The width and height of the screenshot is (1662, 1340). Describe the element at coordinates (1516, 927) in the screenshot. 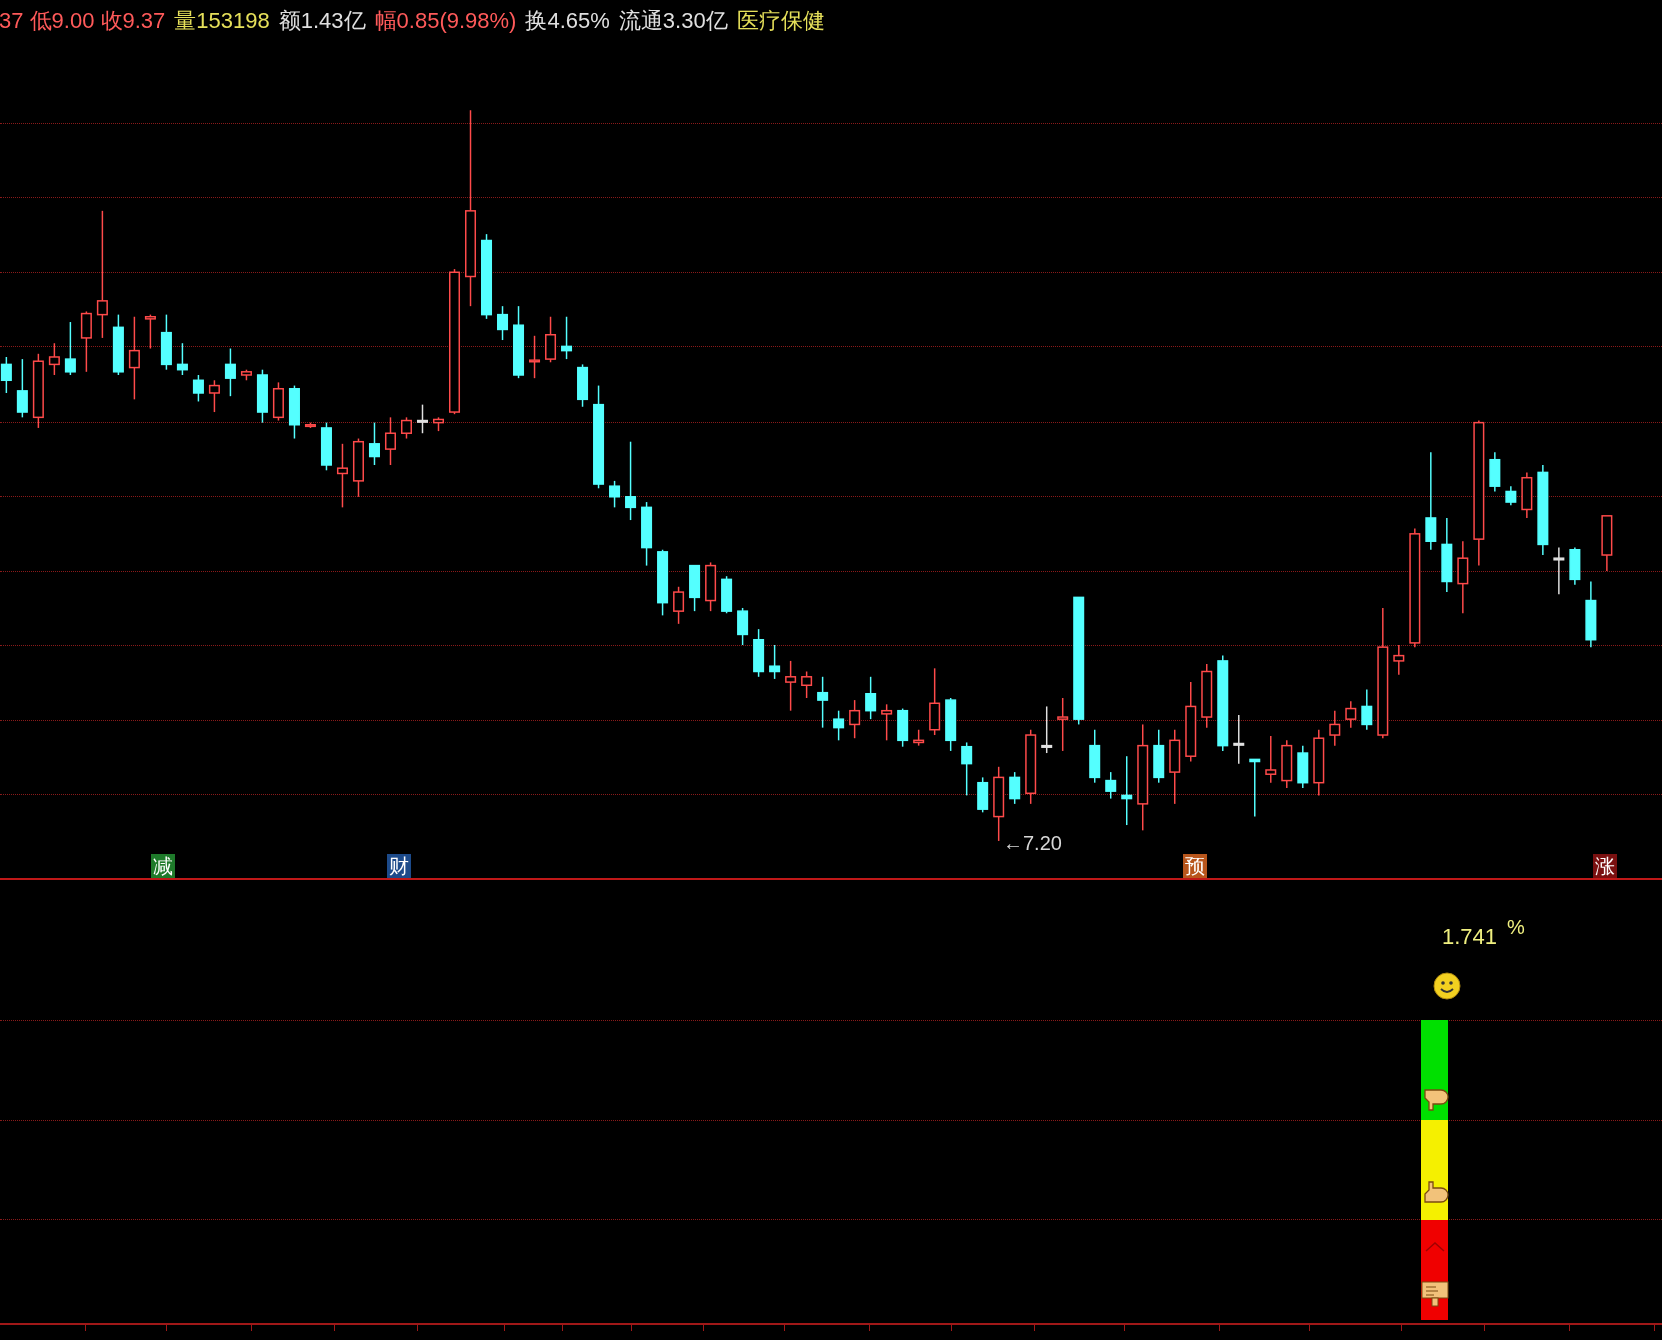

I see `percent-sign: %` at that location.